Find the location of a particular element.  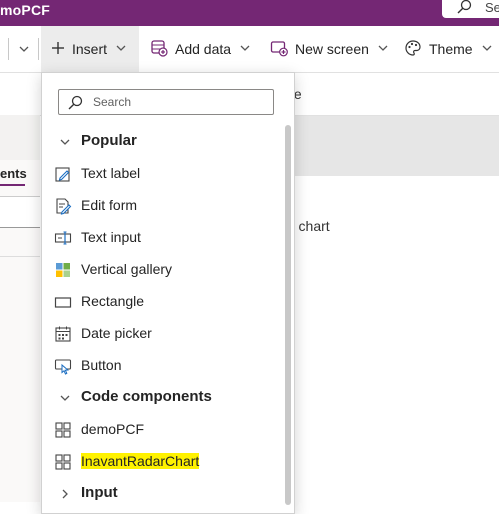

item-label: Text label is located at coordinates (111, 173).